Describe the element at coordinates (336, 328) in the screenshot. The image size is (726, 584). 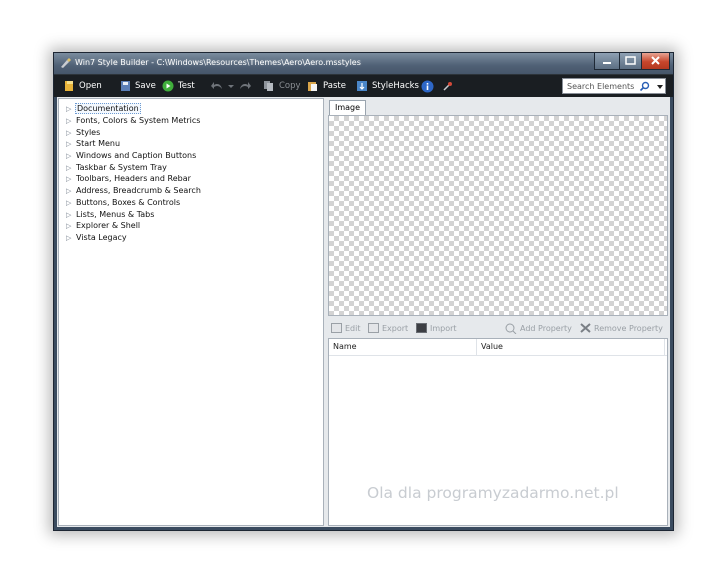
I see `edit-icon` at that location.